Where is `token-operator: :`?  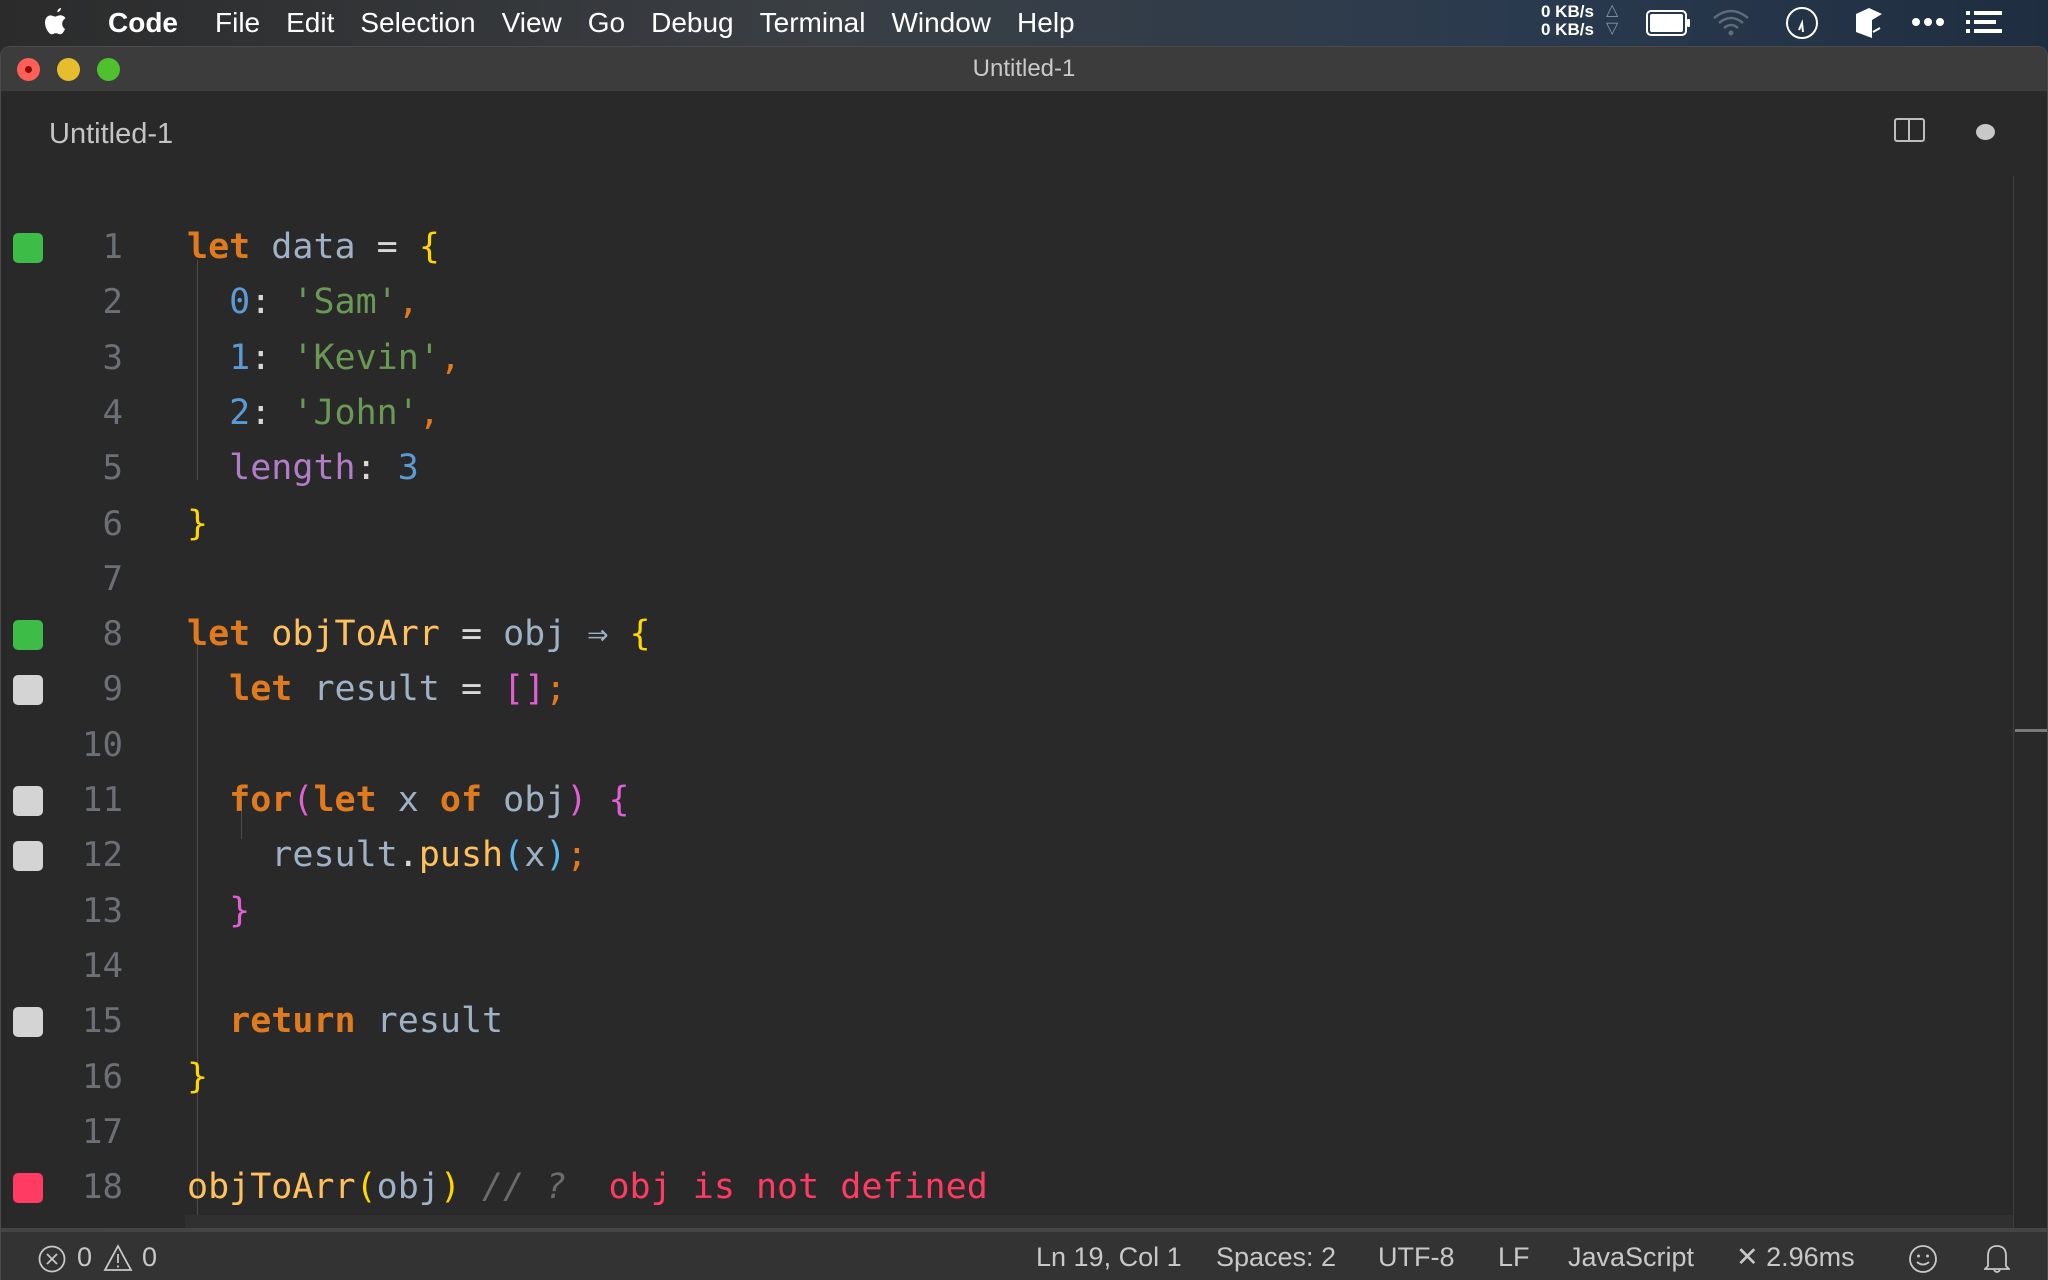 token-operator: : is located at coordinates (271, 412).